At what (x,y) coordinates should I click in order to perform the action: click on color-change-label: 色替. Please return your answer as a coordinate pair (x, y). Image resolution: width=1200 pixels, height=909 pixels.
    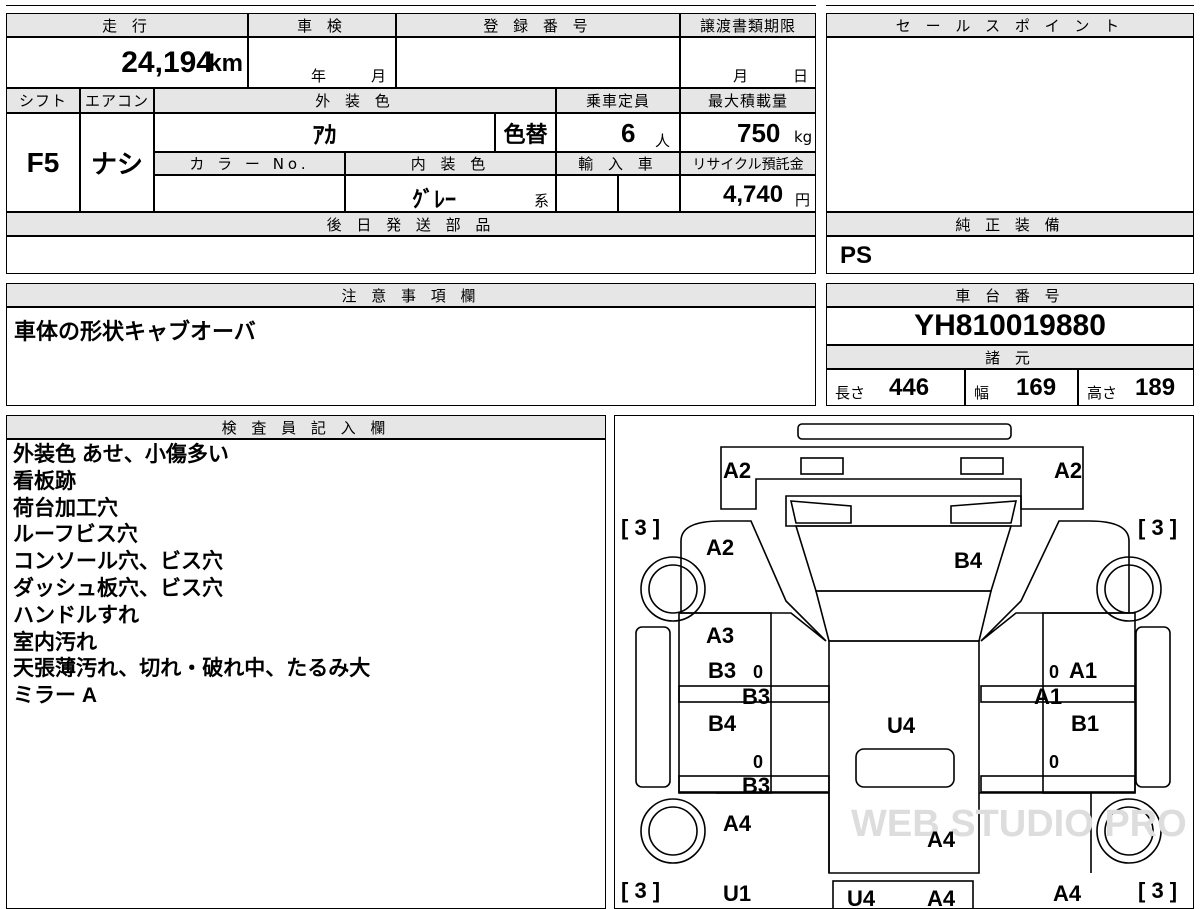
    Looking at the image, I should click on (525, 134).